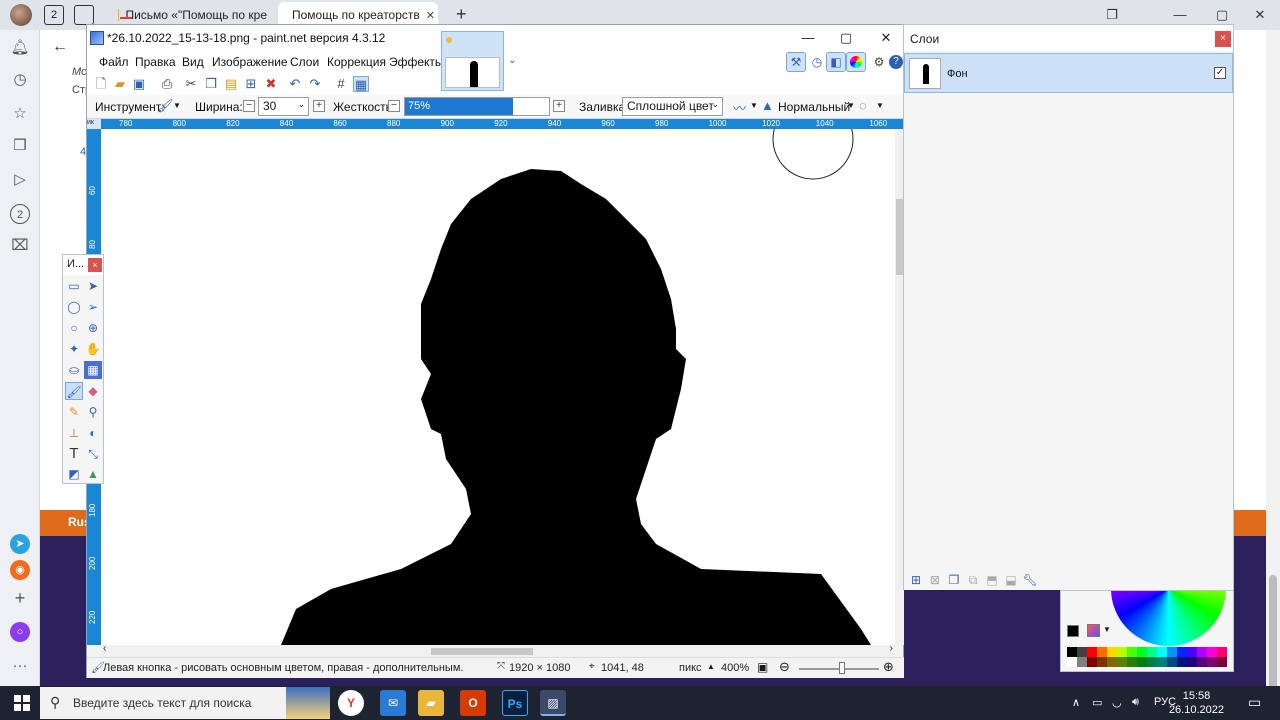 Image resolution: width=1280 pixels, height=720 pixels. Describe the element at coordinates (472, 61) in the screenshot. I see `image-tab-thumbnail` at that location.